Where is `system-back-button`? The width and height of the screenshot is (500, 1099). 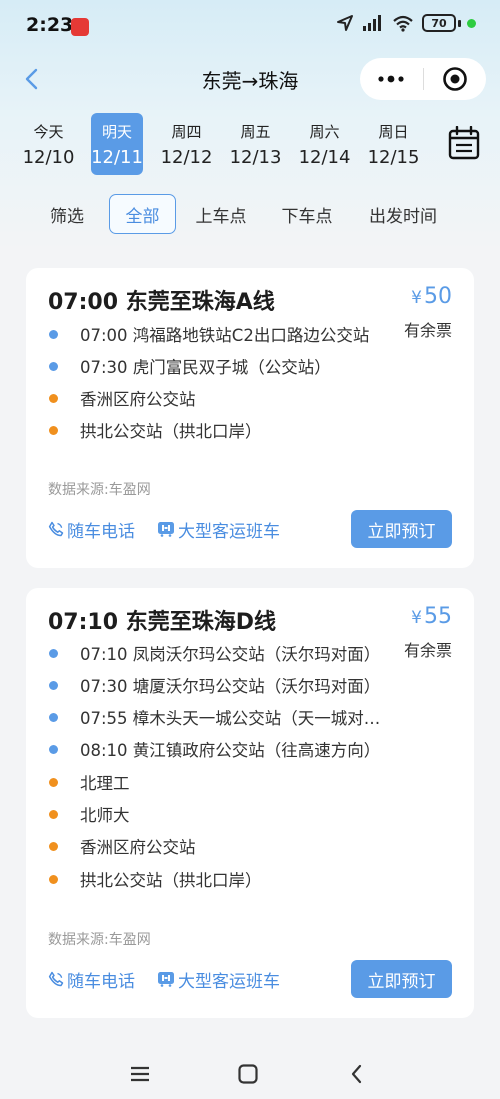
system-back-button is located at coordinates (356, 1074).